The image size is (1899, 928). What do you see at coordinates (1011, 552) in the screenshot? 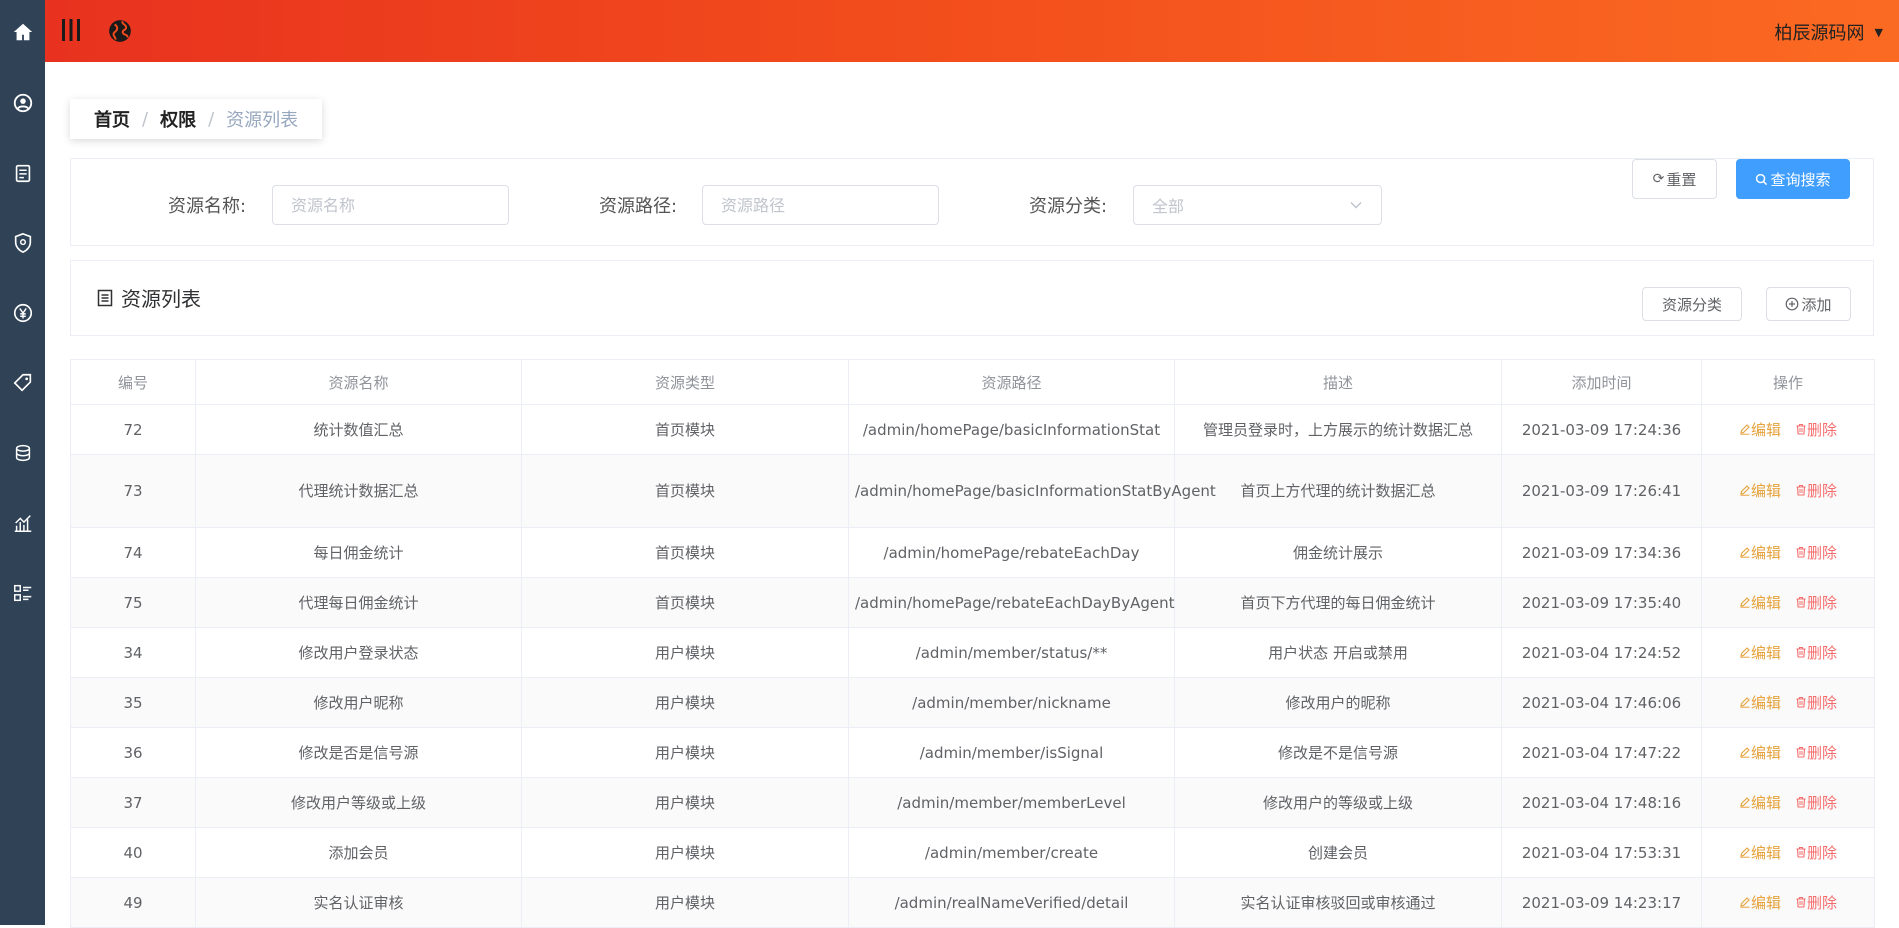
I see `cell-path: /admin/homePage/rebateEachDay` at bounding box center [1011, 552].